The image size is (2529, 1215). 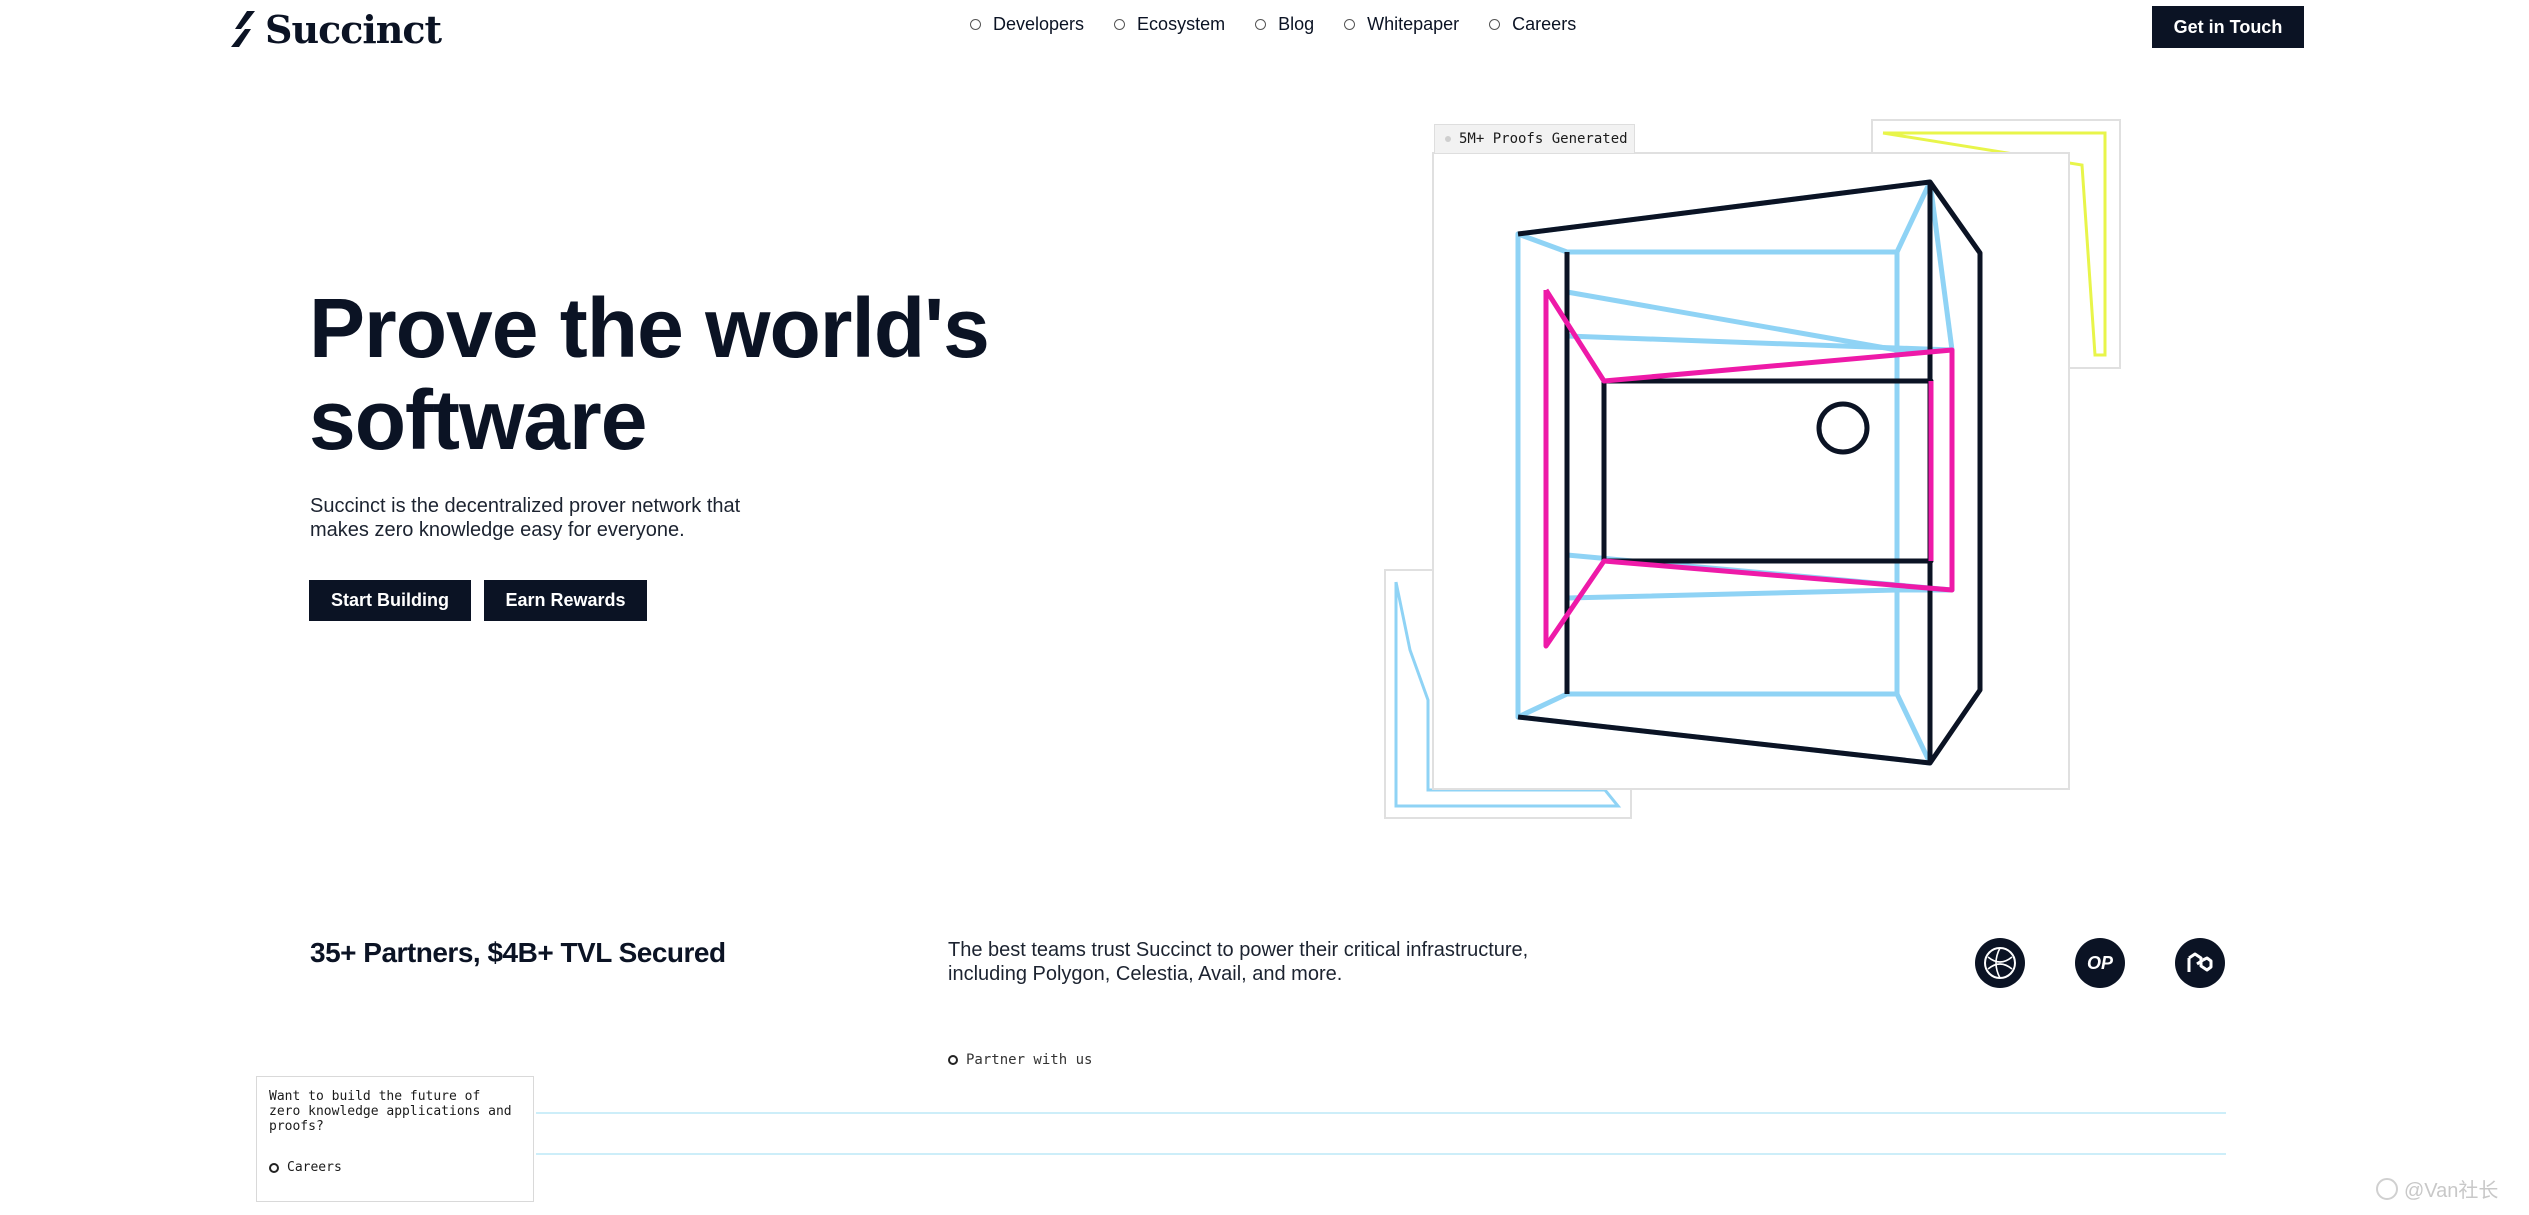 I want to click on proofs-badge: 5M+ Proofs Generated, so click(x=1534, y=139).